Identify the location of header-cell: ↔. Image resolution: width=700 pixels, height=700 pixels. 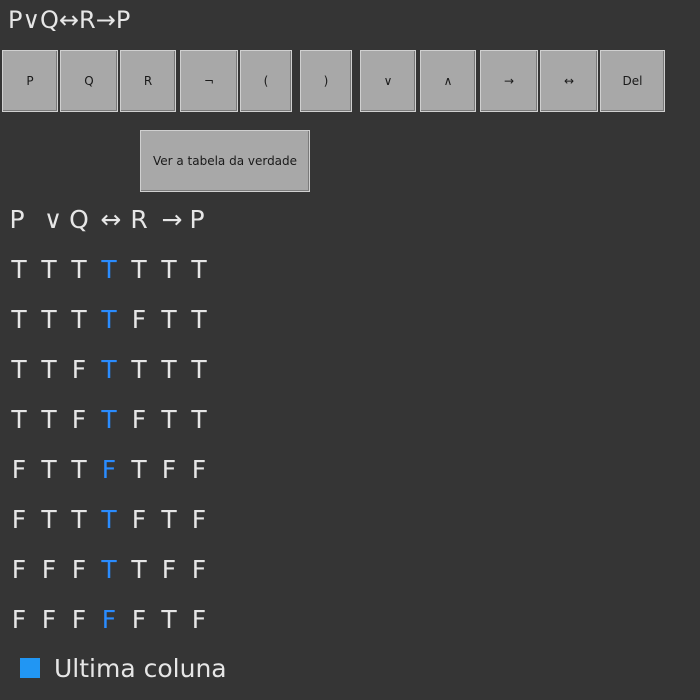
(111, 219).